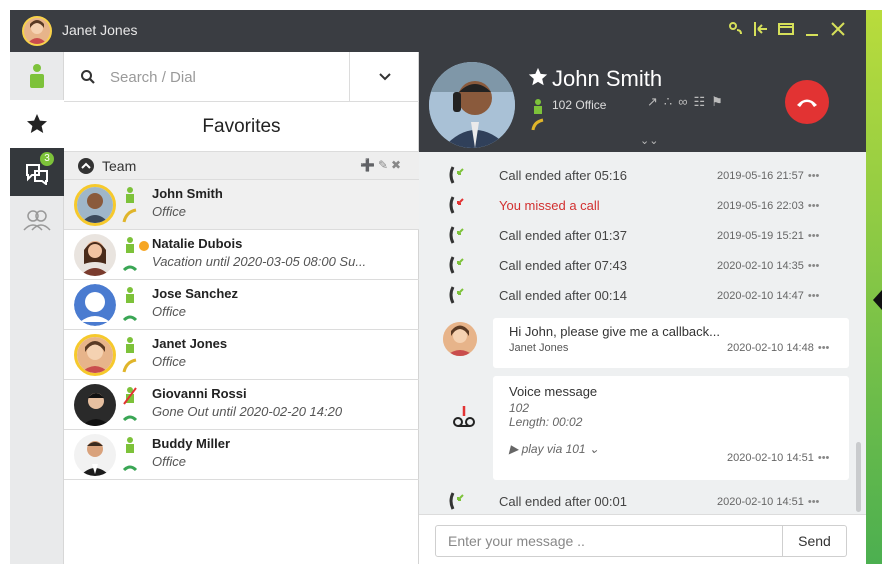 Image resolution: width=882 pixels, height=564 pixels. I want to click on chat-contact-extension: 102 Office, so click(579, 105).